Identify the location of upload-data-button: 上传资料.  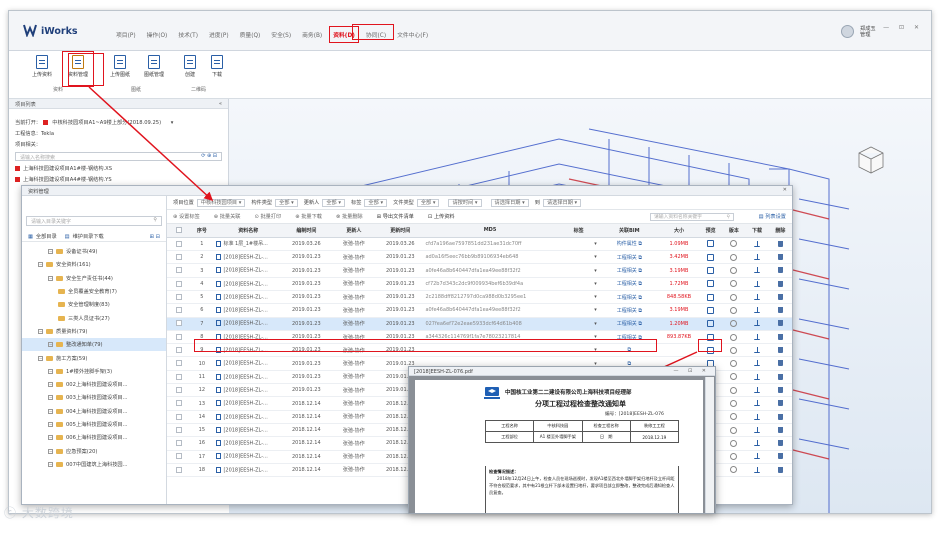
(42, 66).